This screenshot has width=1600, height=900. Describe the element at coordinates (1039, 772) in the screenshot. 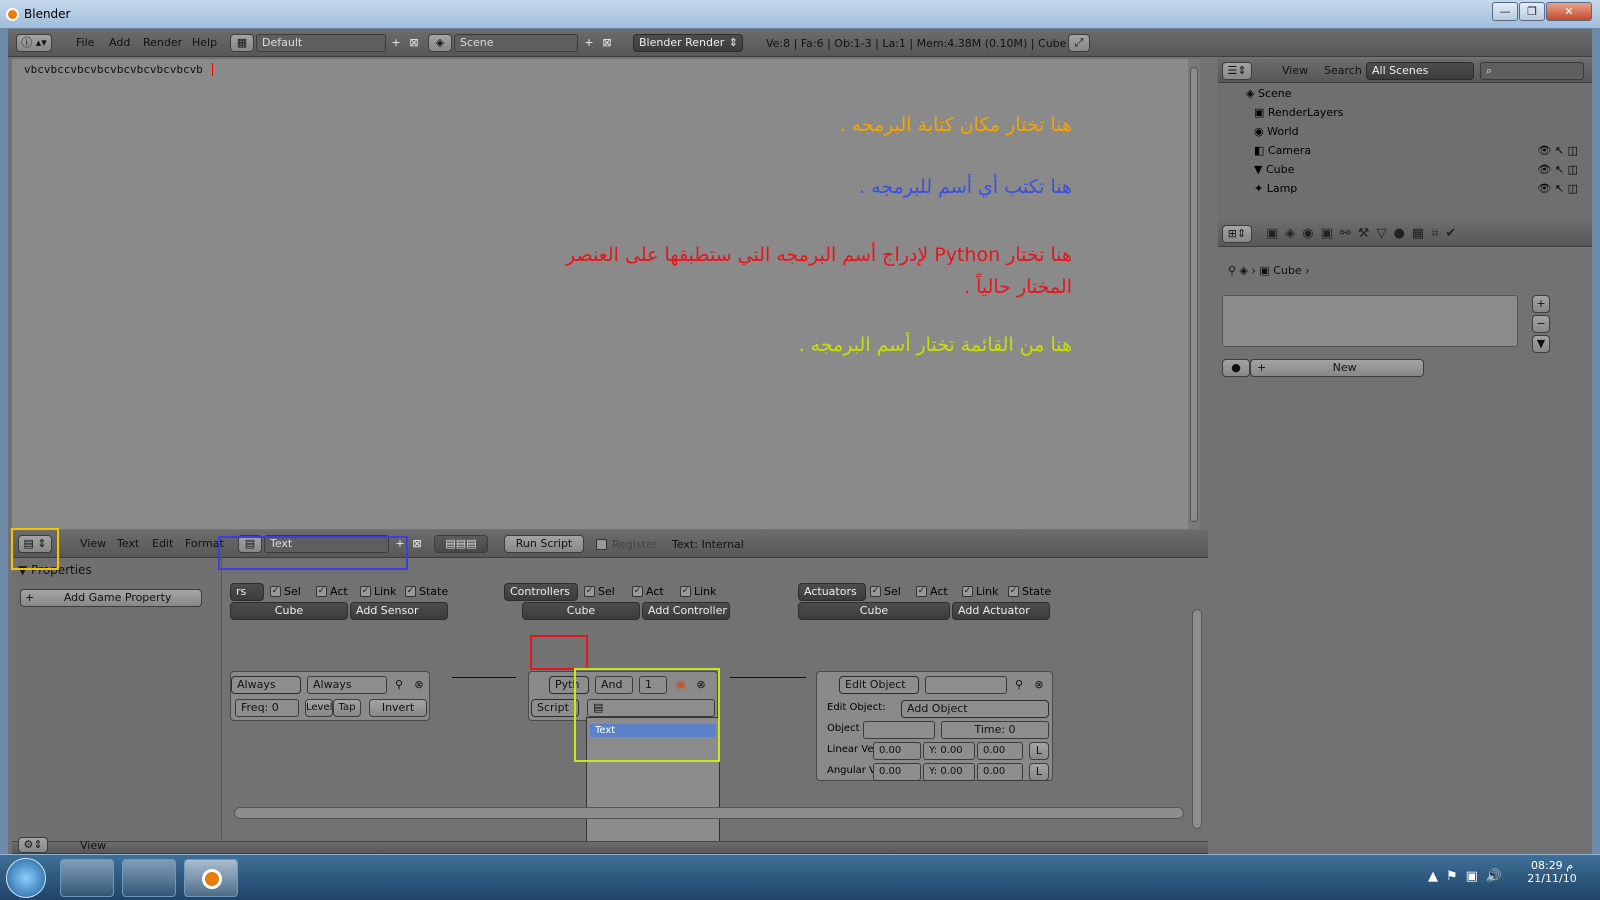

I see `angular-local-button: L` at that location.